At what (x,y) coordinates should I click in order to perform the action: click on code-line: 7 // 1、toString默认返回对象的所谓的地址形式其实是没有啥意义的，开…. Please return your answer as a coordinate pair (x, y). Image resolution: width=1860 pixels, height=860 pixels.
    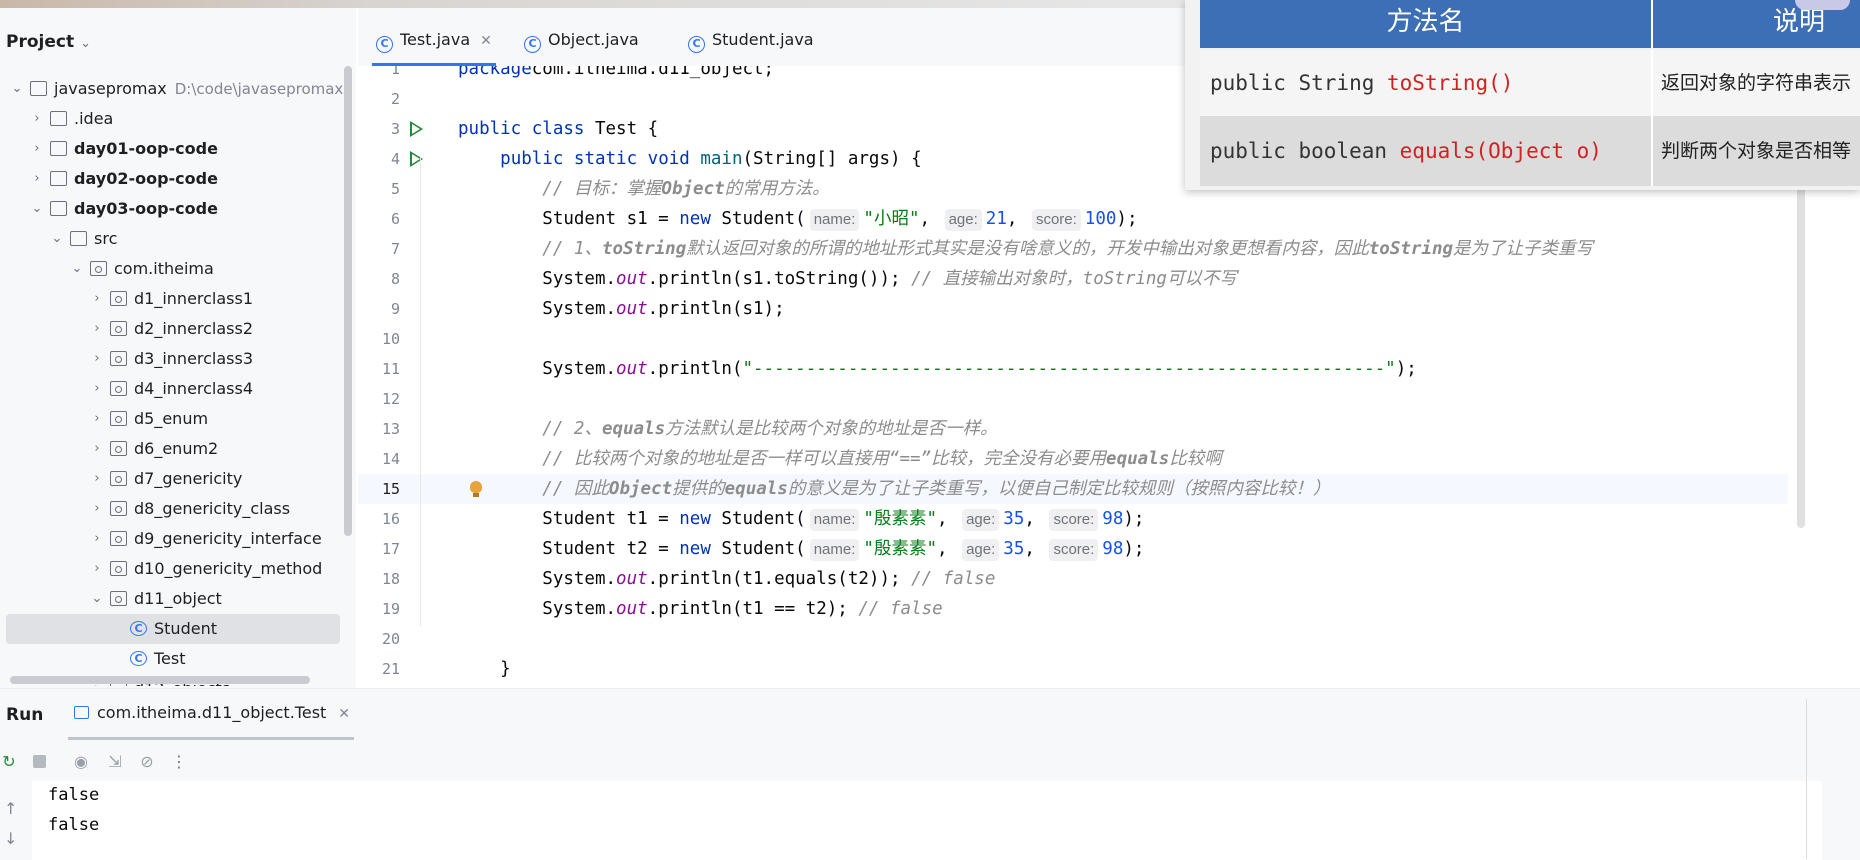
    Looking at the image, I should click on (1073, 249).